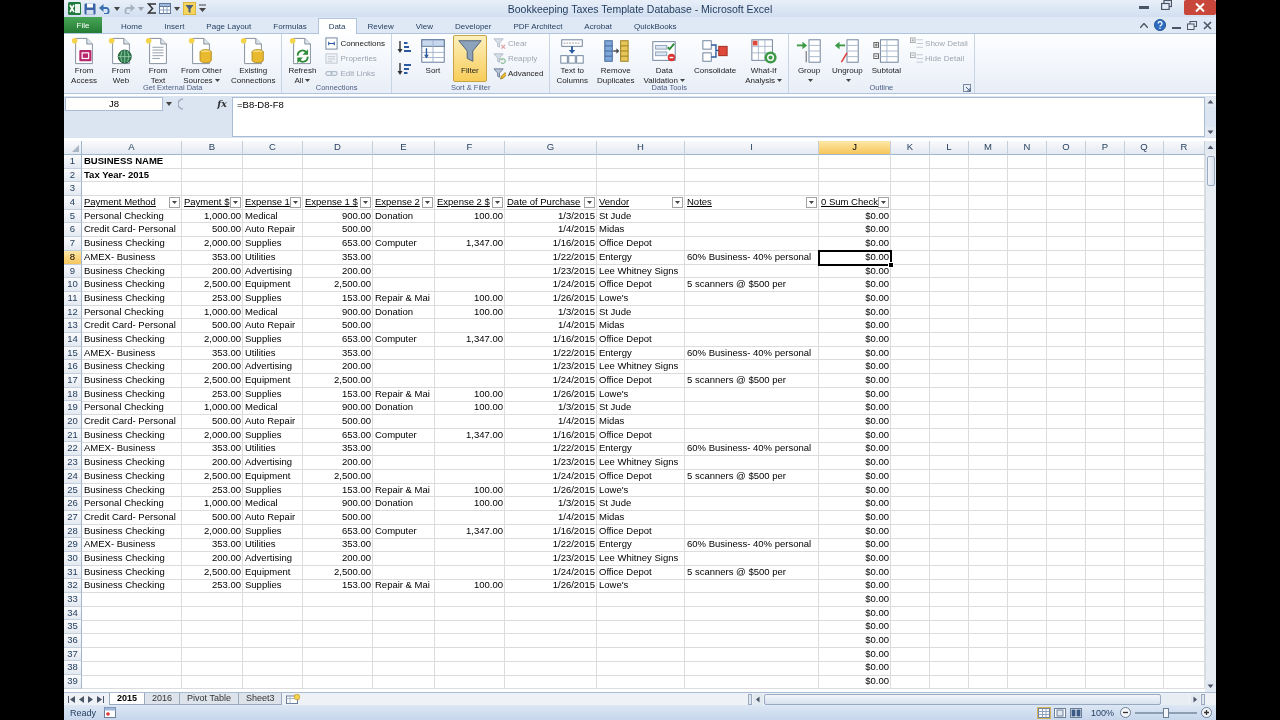  I want to click on ribbon-button: Data Validation, so click(664, 58).